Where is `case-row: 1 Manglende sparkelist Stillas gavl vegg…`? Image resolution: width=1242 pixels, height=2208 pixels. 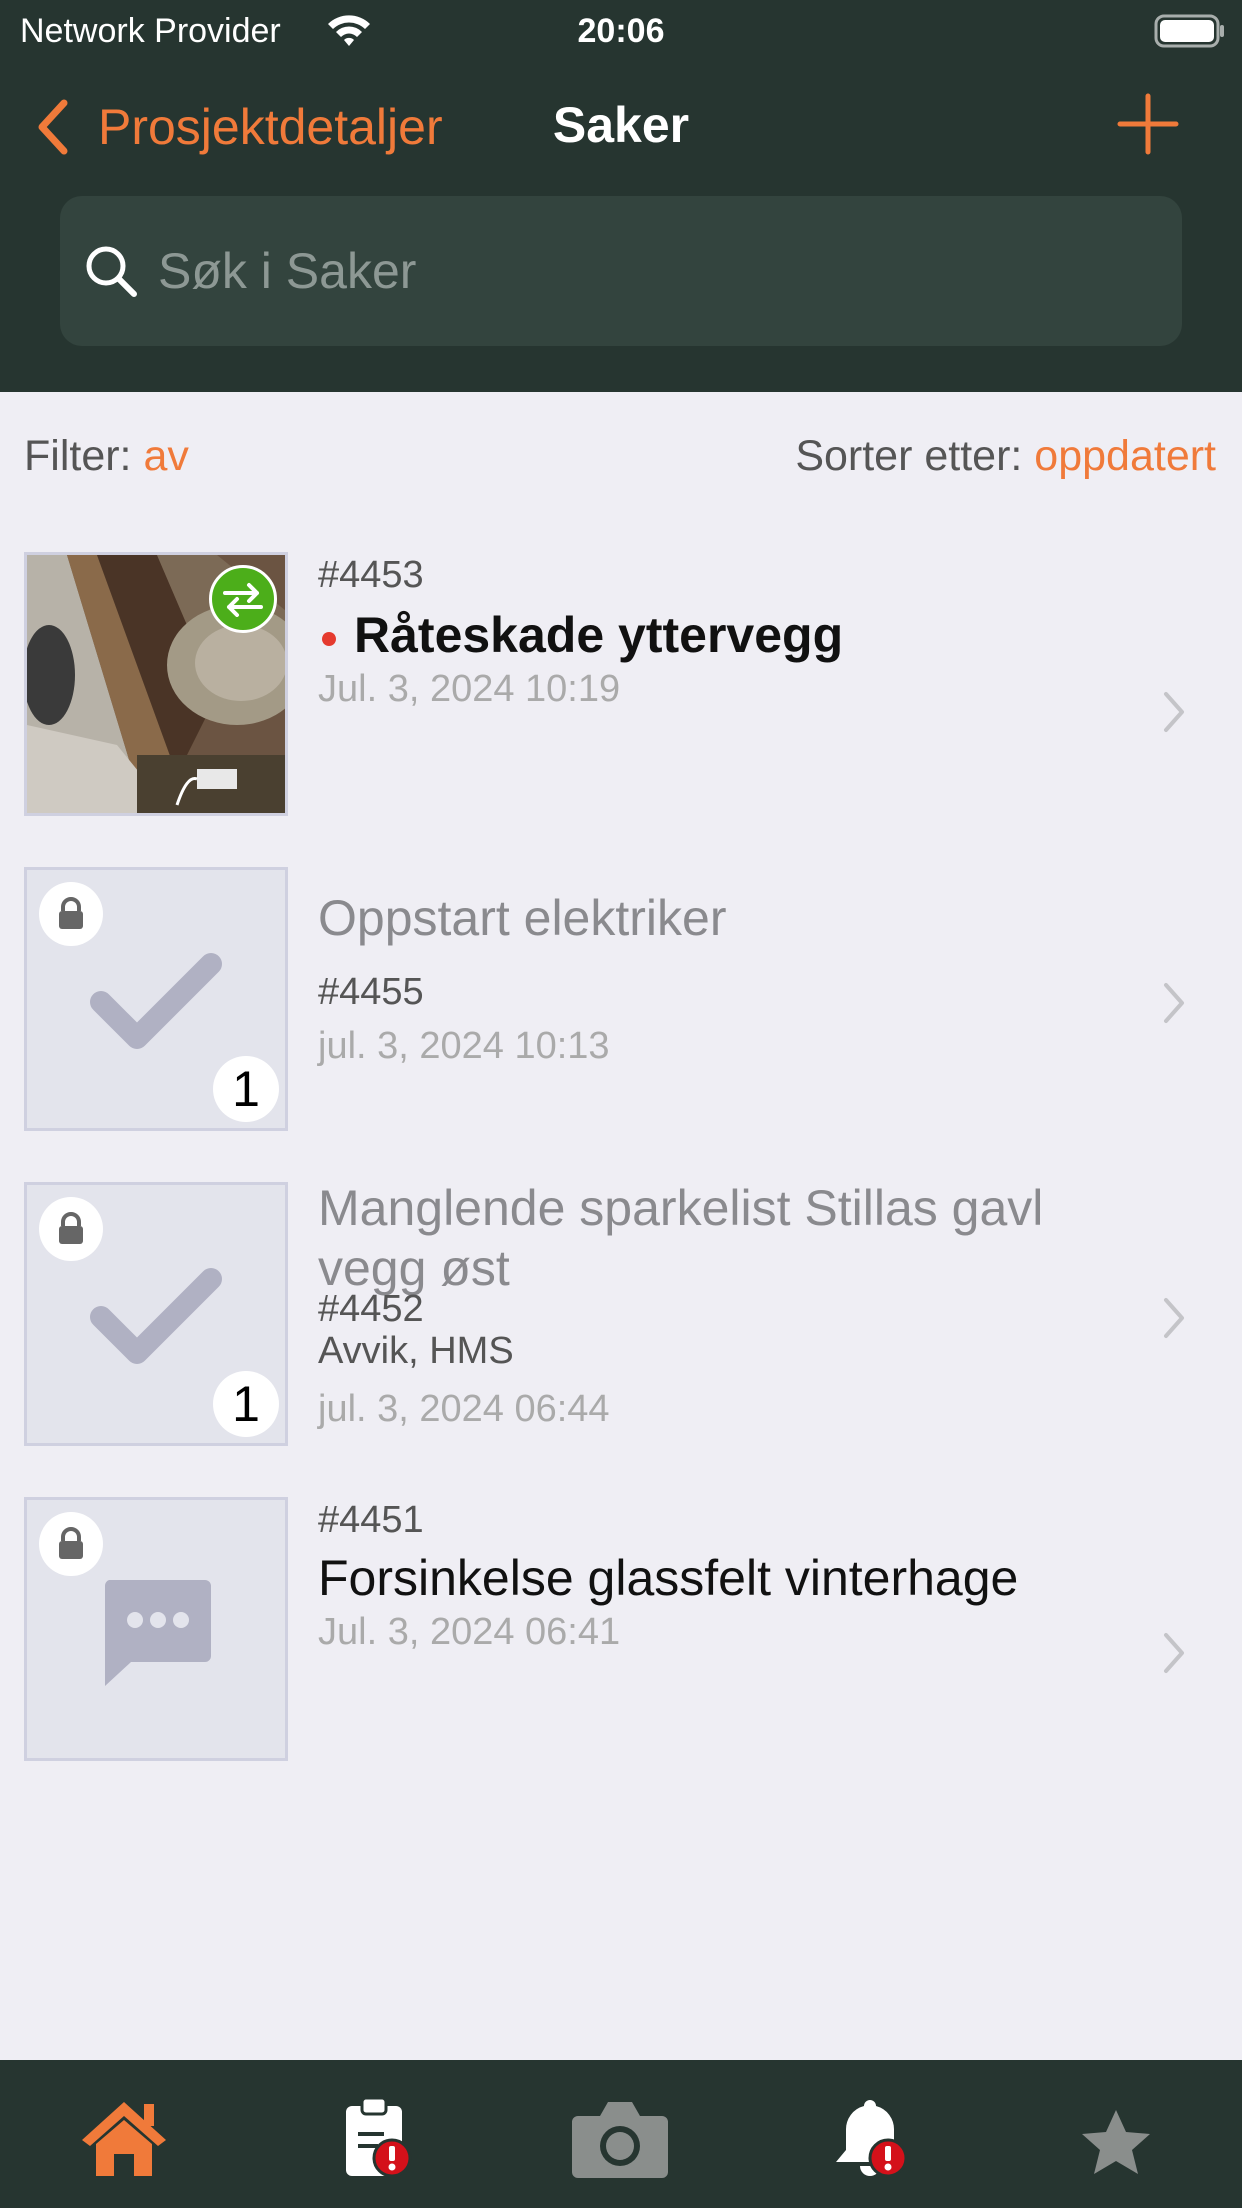 case-row: 1 Manglende sparkelist Stillas gavl vegg… is located at coordinates (621, 1316).